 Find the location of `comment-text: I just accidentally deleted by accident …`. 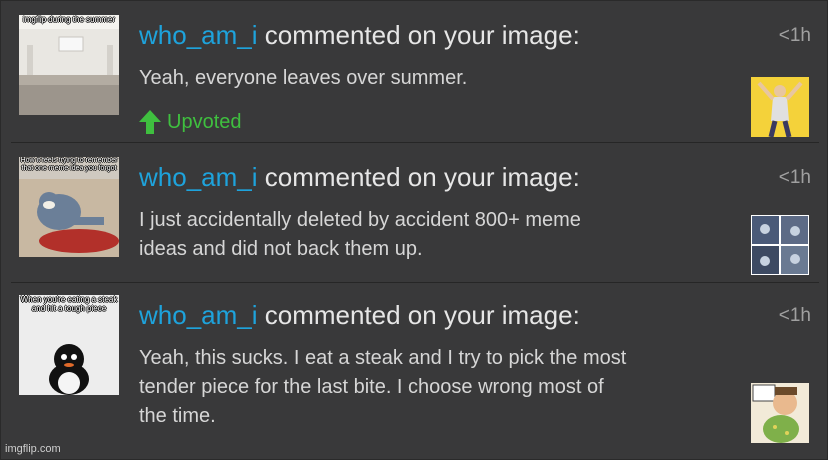

comment-text: I just accidentally deleted by accident … is located at coordinates (360, 235).